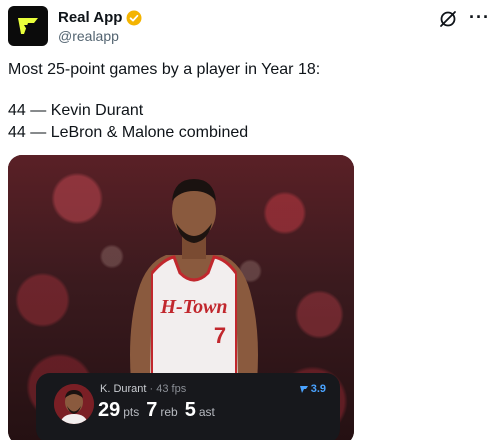 This screenshot has width=500, height=440. I want to click on account-avatar, so click(28, 26).